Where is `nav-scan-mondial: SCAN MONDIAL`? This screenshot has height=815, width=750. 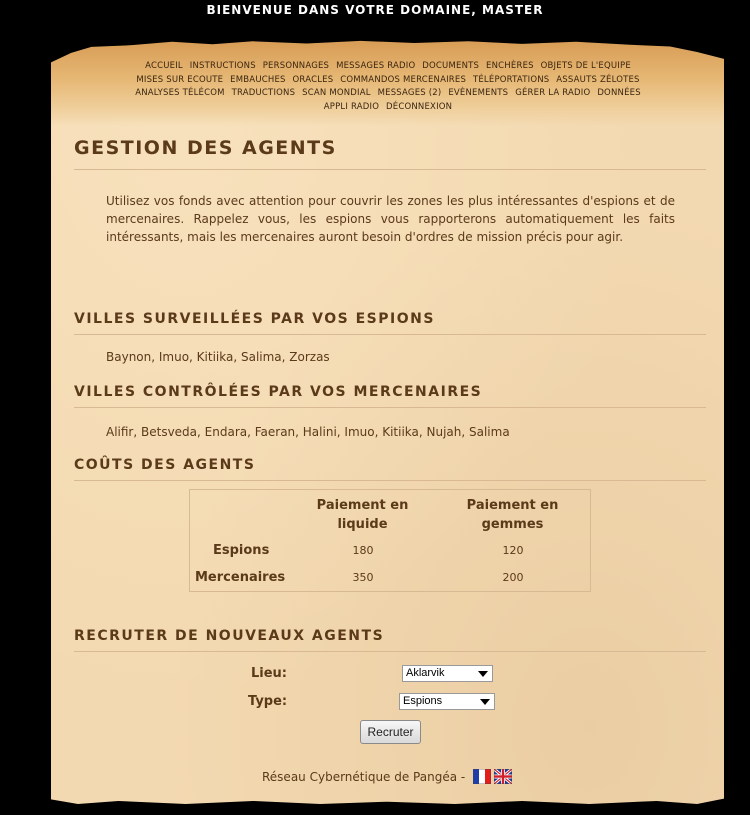 nav-scan-mondial: SCAN MONDIAL is located at coordinates (336, 93).